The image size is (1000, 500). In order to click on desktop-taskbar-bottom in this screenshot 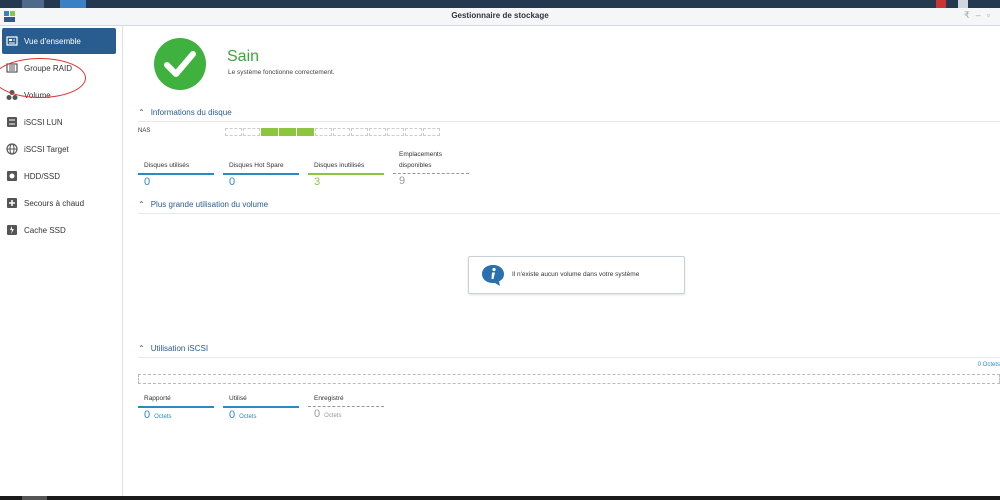, I will do `click(500, 498)`.